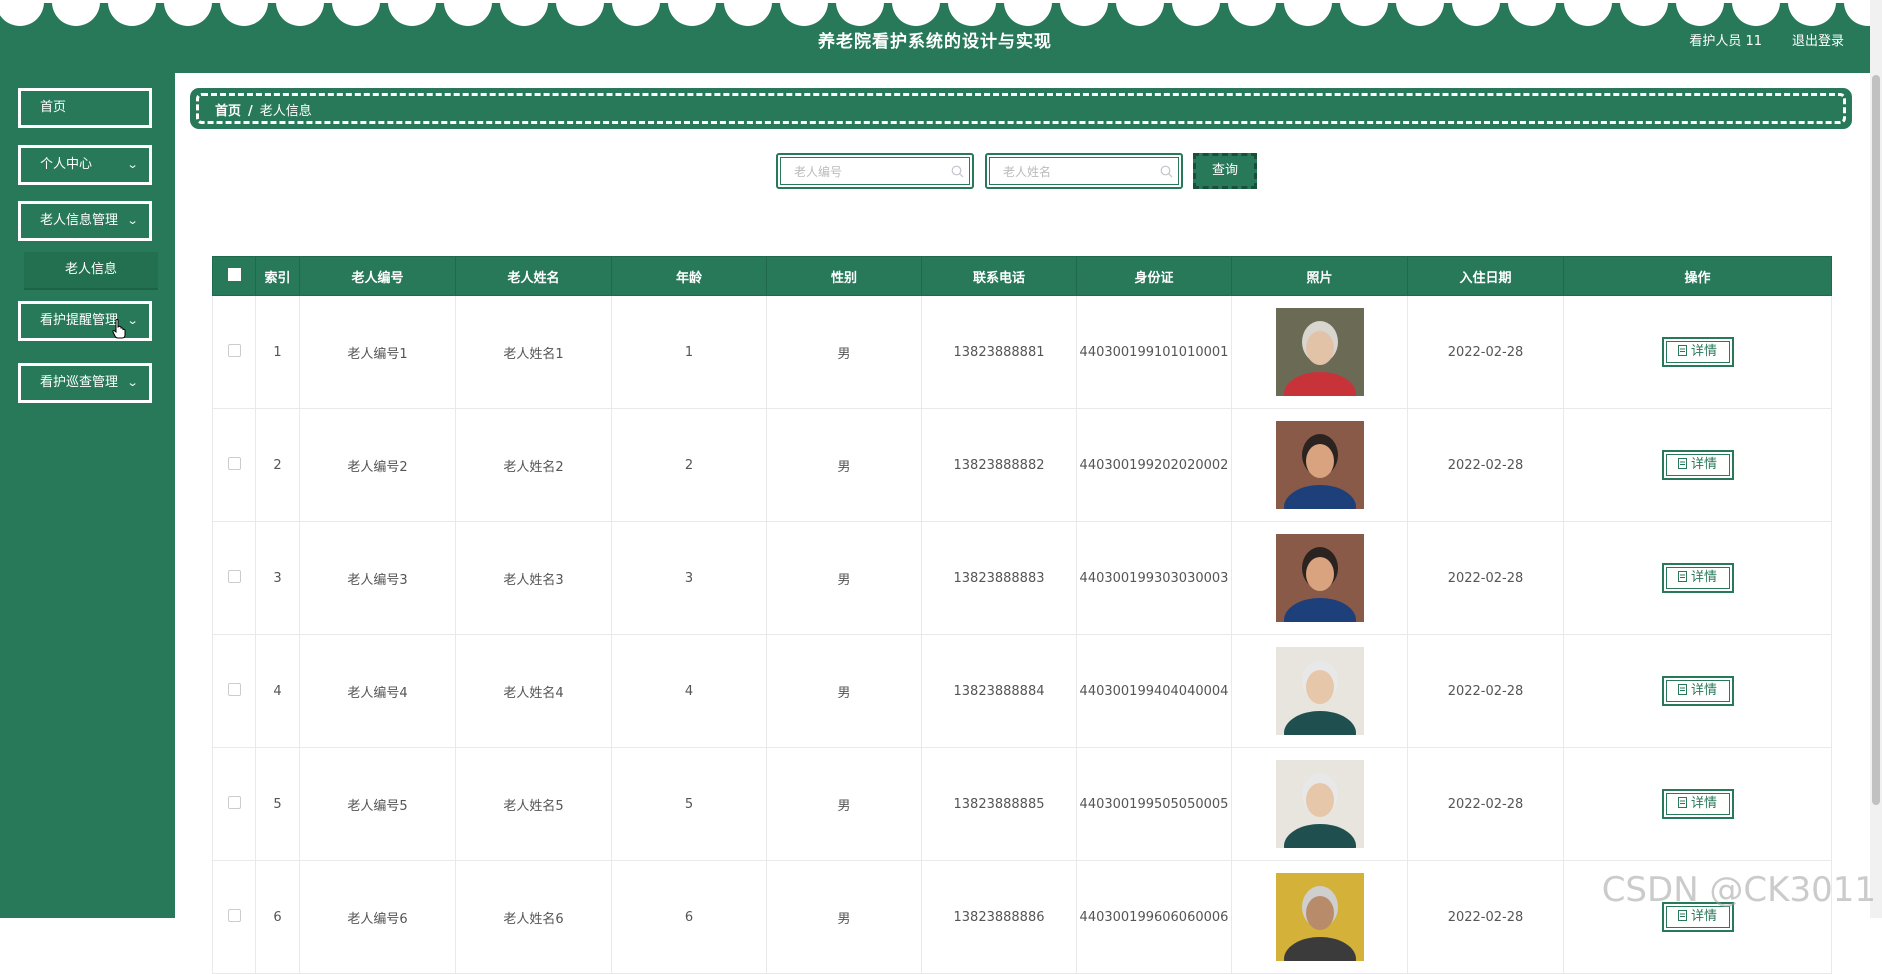  Describe the element at coordinates (533, 352) in the screenshot. I see `cell-elder-name: 老人姓名1` at that location.